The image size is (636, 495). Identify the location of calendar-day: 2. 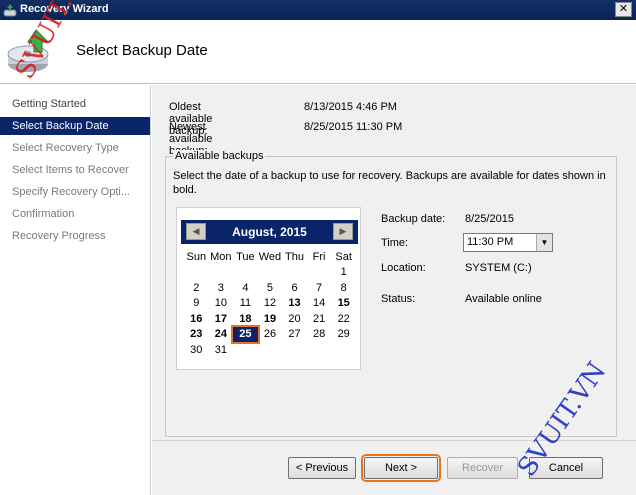
(196, 287).